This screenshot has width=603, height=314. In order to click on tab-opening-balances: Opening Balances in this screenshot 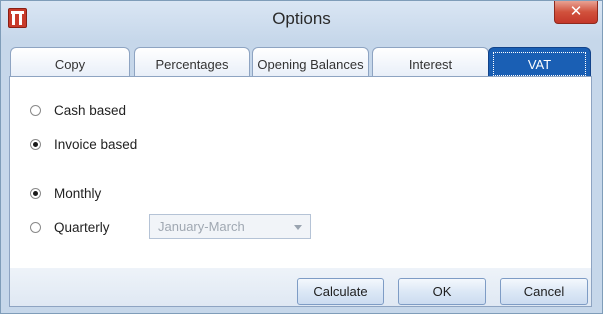, I will do `click(310, 62)`.